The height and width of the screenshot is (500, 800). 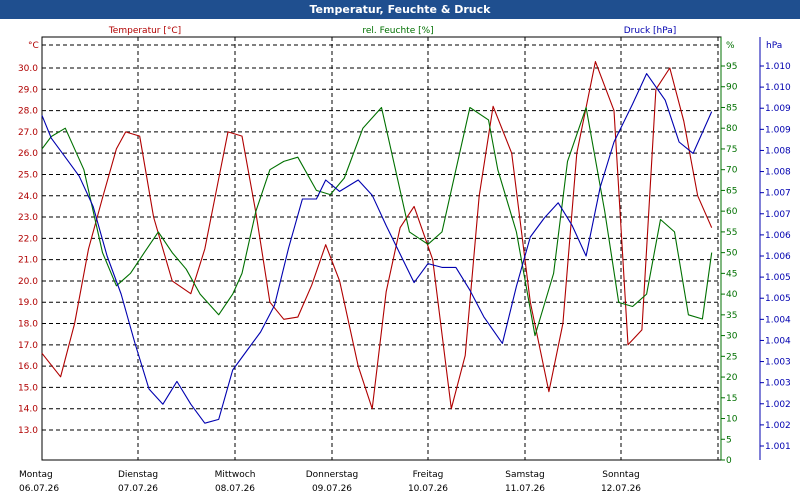 I want to click on legend-press: Druck [hPa], so click(x=650, y=31).